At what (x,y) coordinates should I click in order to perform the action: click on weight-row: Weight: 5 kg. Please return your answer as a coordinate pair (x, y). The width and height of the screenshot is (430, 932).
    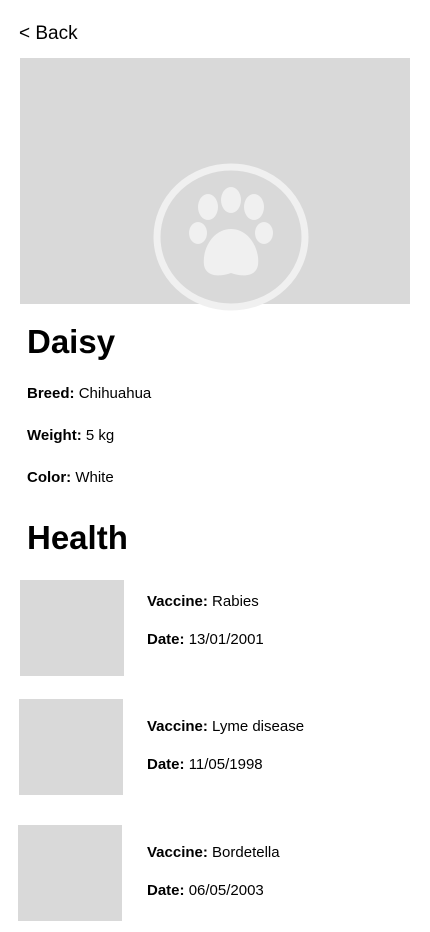
    Looking at the image, I should click on (70, 436).